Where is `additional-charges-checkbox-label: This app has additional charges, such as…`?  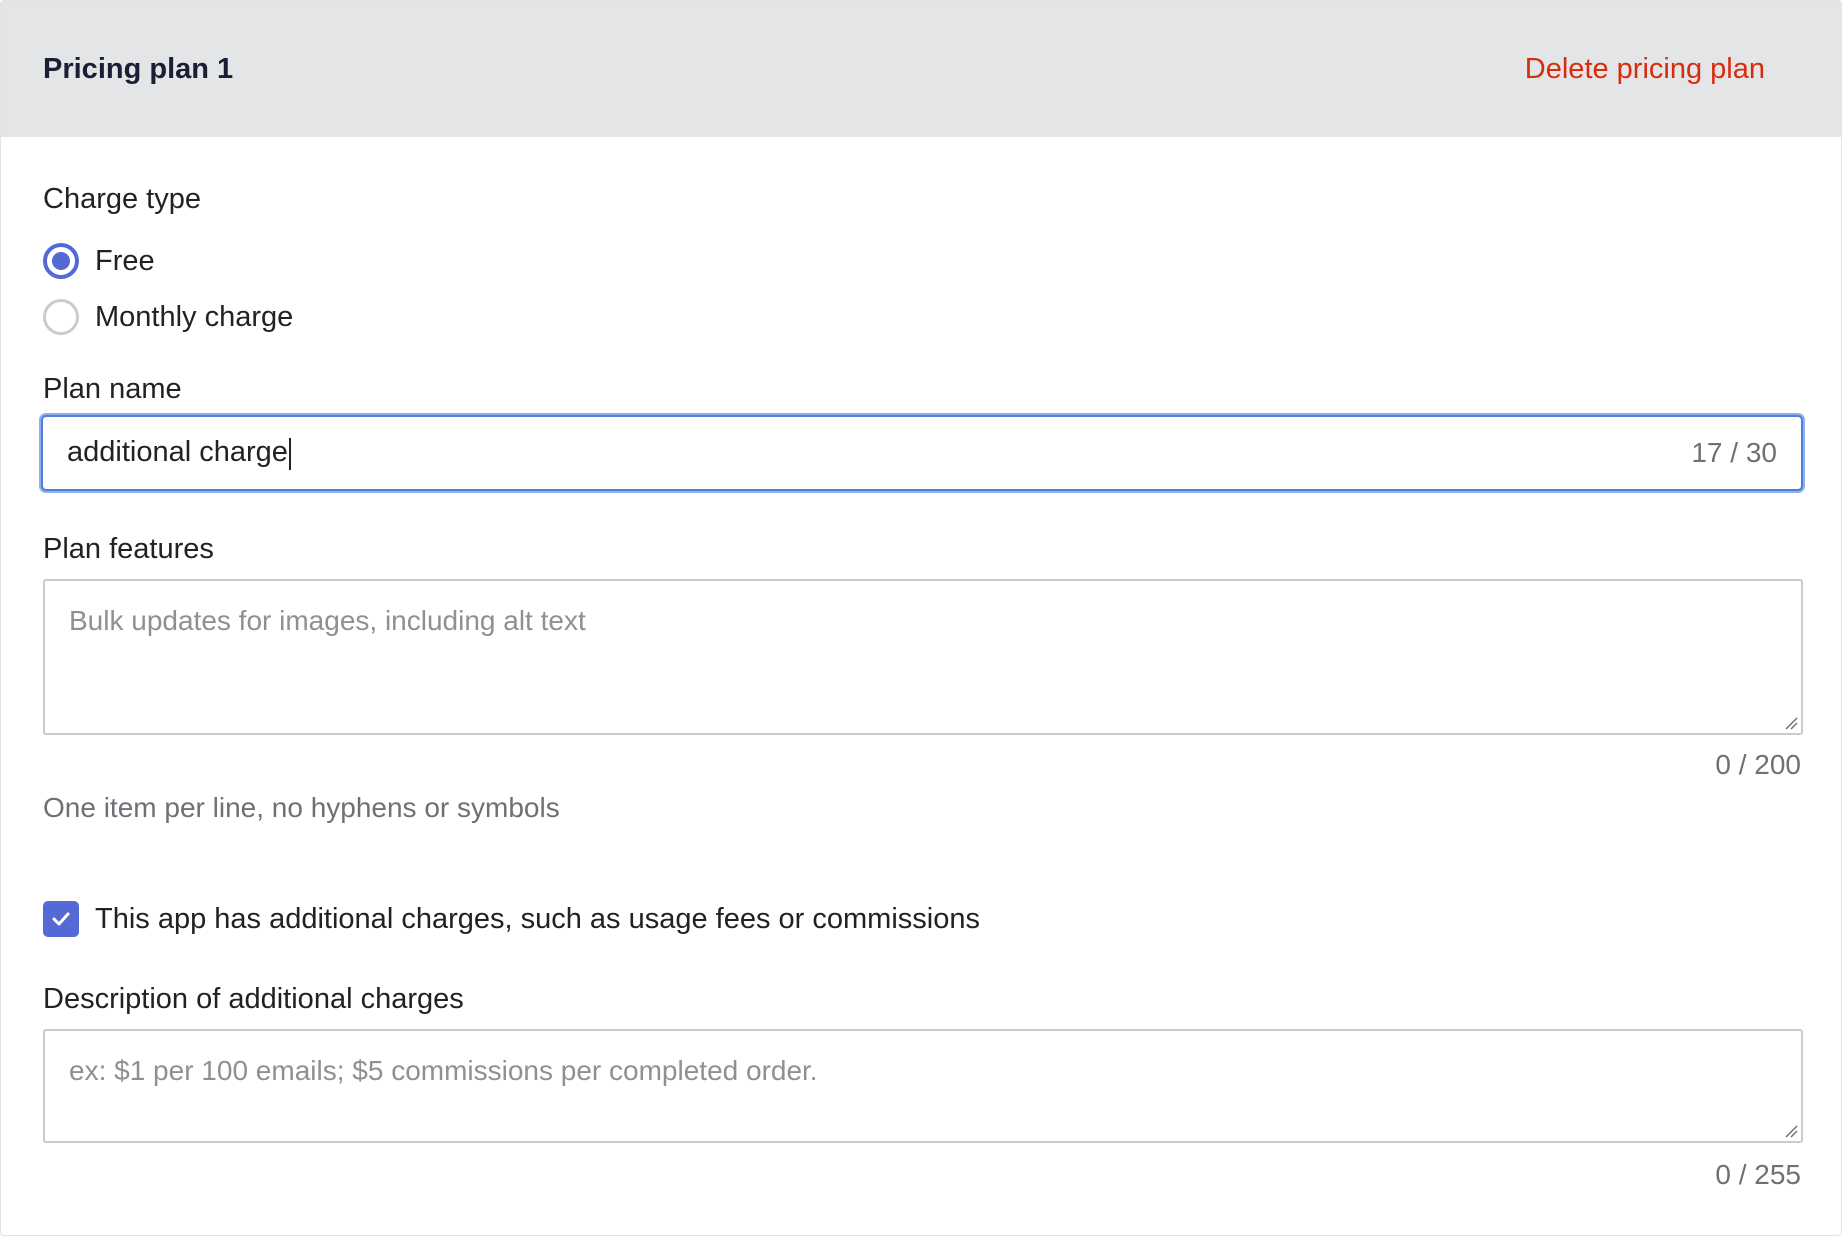
additional-charges-checkbox-label: This app has additional charges, such as… is located at coordinates (537, 919).